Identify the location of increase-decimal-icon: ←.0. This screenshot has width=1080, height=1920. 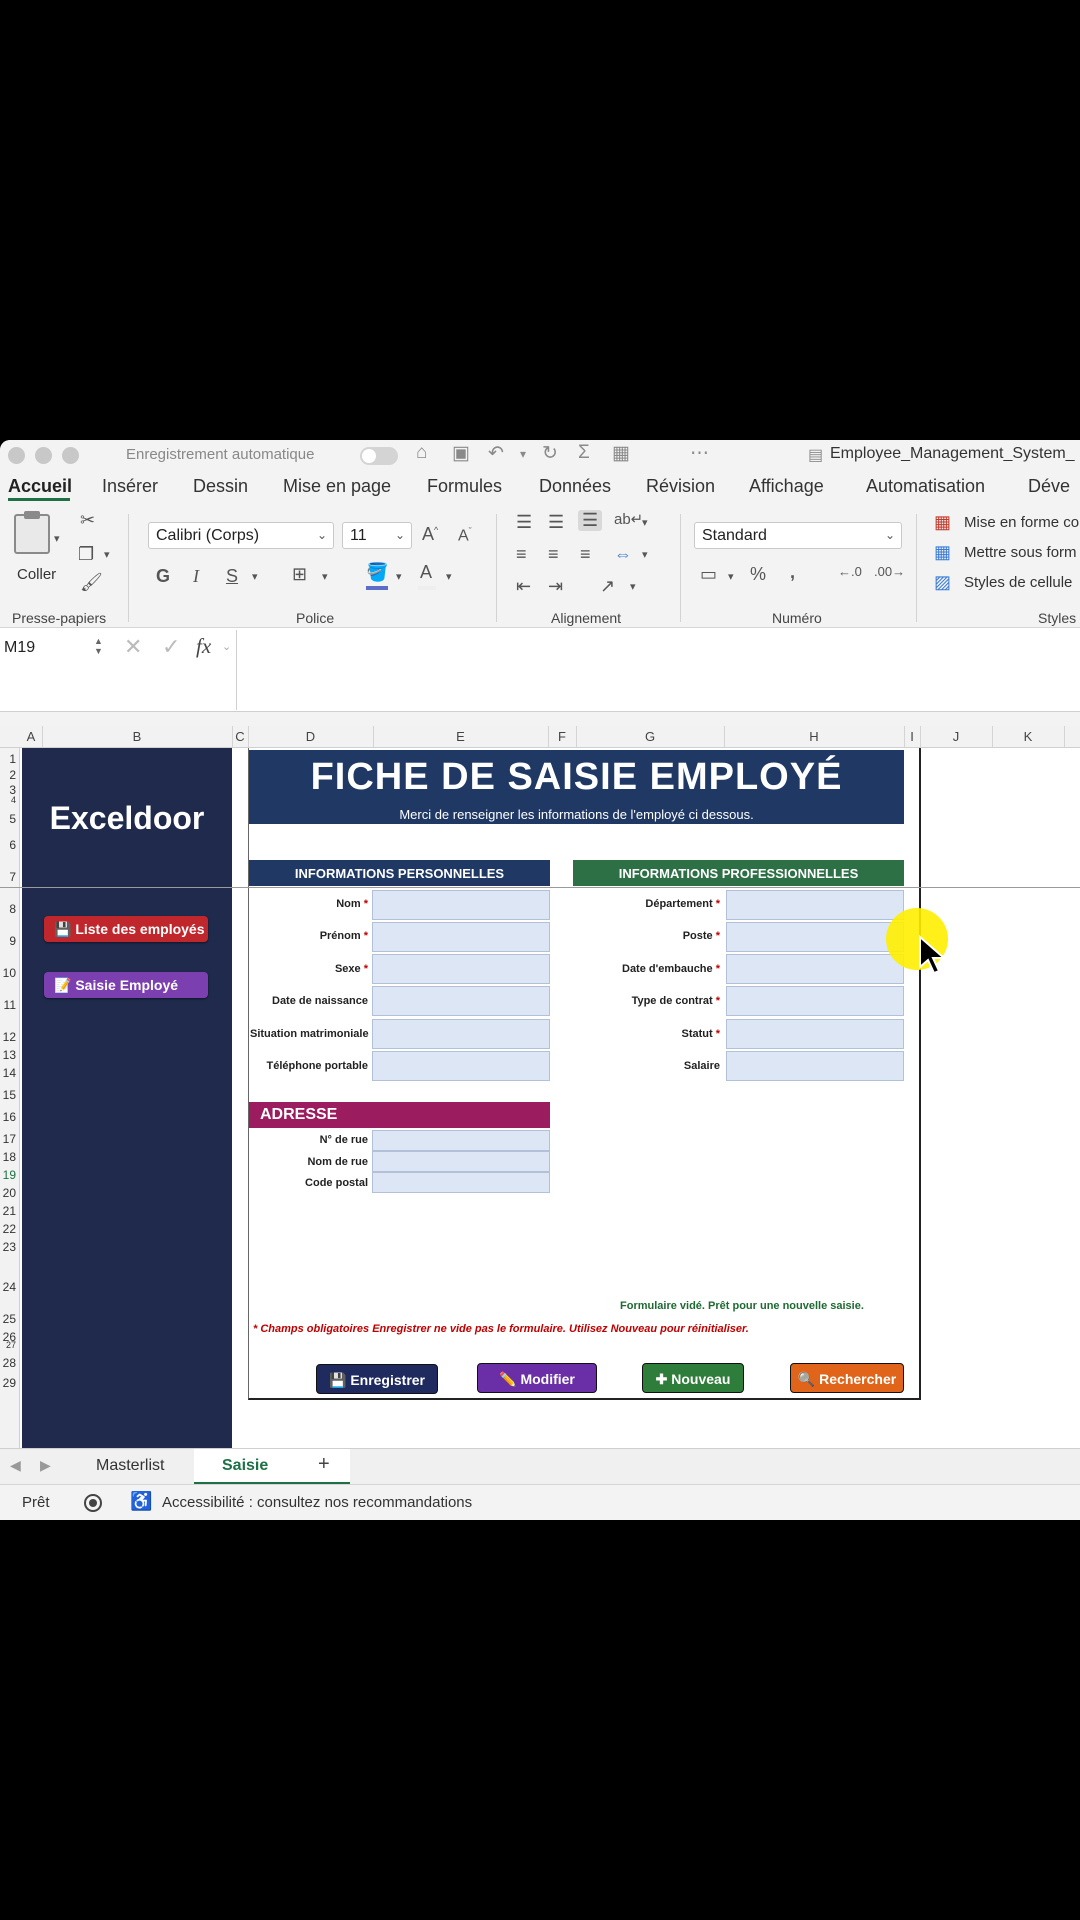
(850, 571).